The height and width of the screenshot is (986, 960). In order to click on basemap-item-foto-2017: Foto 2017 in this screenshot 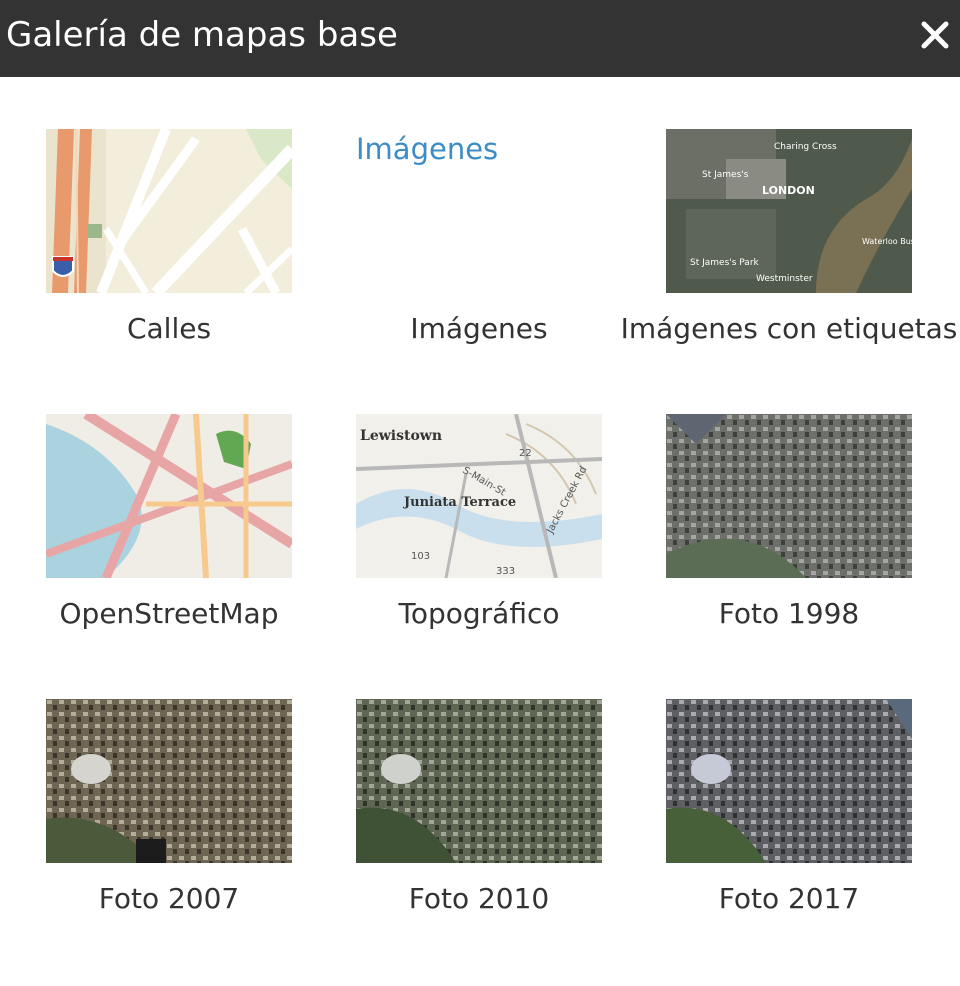, I will do `click(775, 789)`.